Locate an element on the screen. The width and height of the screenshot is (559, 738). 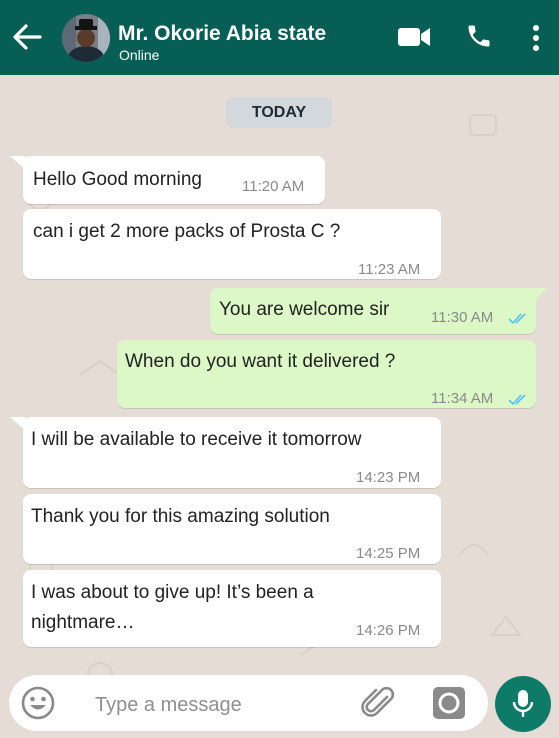
contact-status: Online is located at coordinates (139, 55).